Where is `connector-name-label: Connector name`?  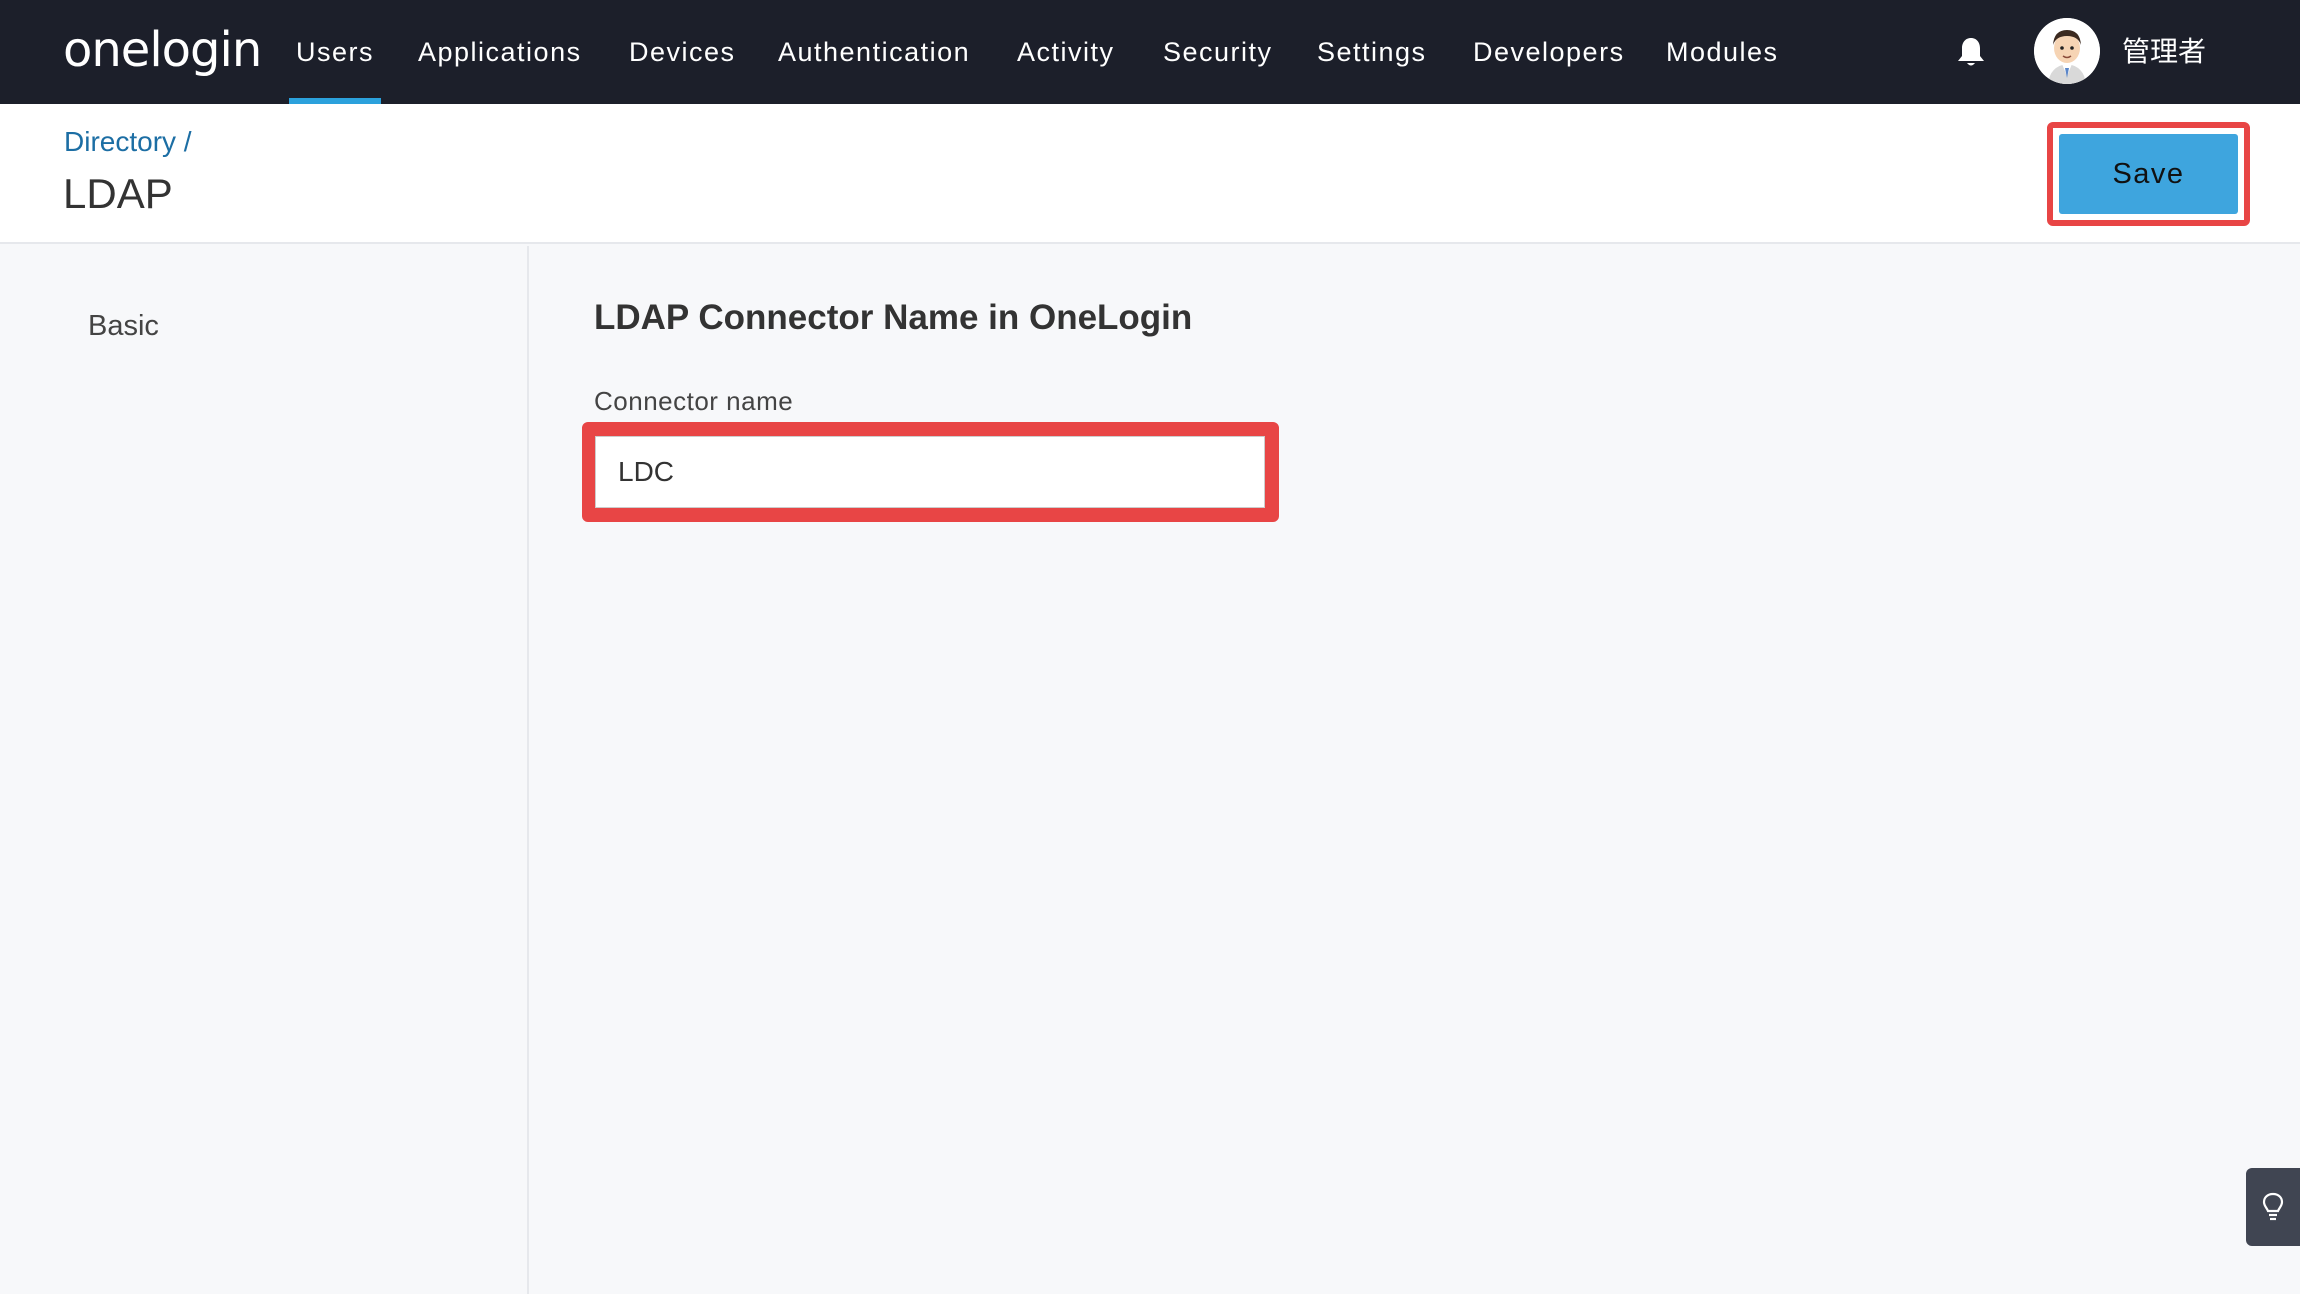 connector-name-label: Connector name is located at coordinates (694, 401).